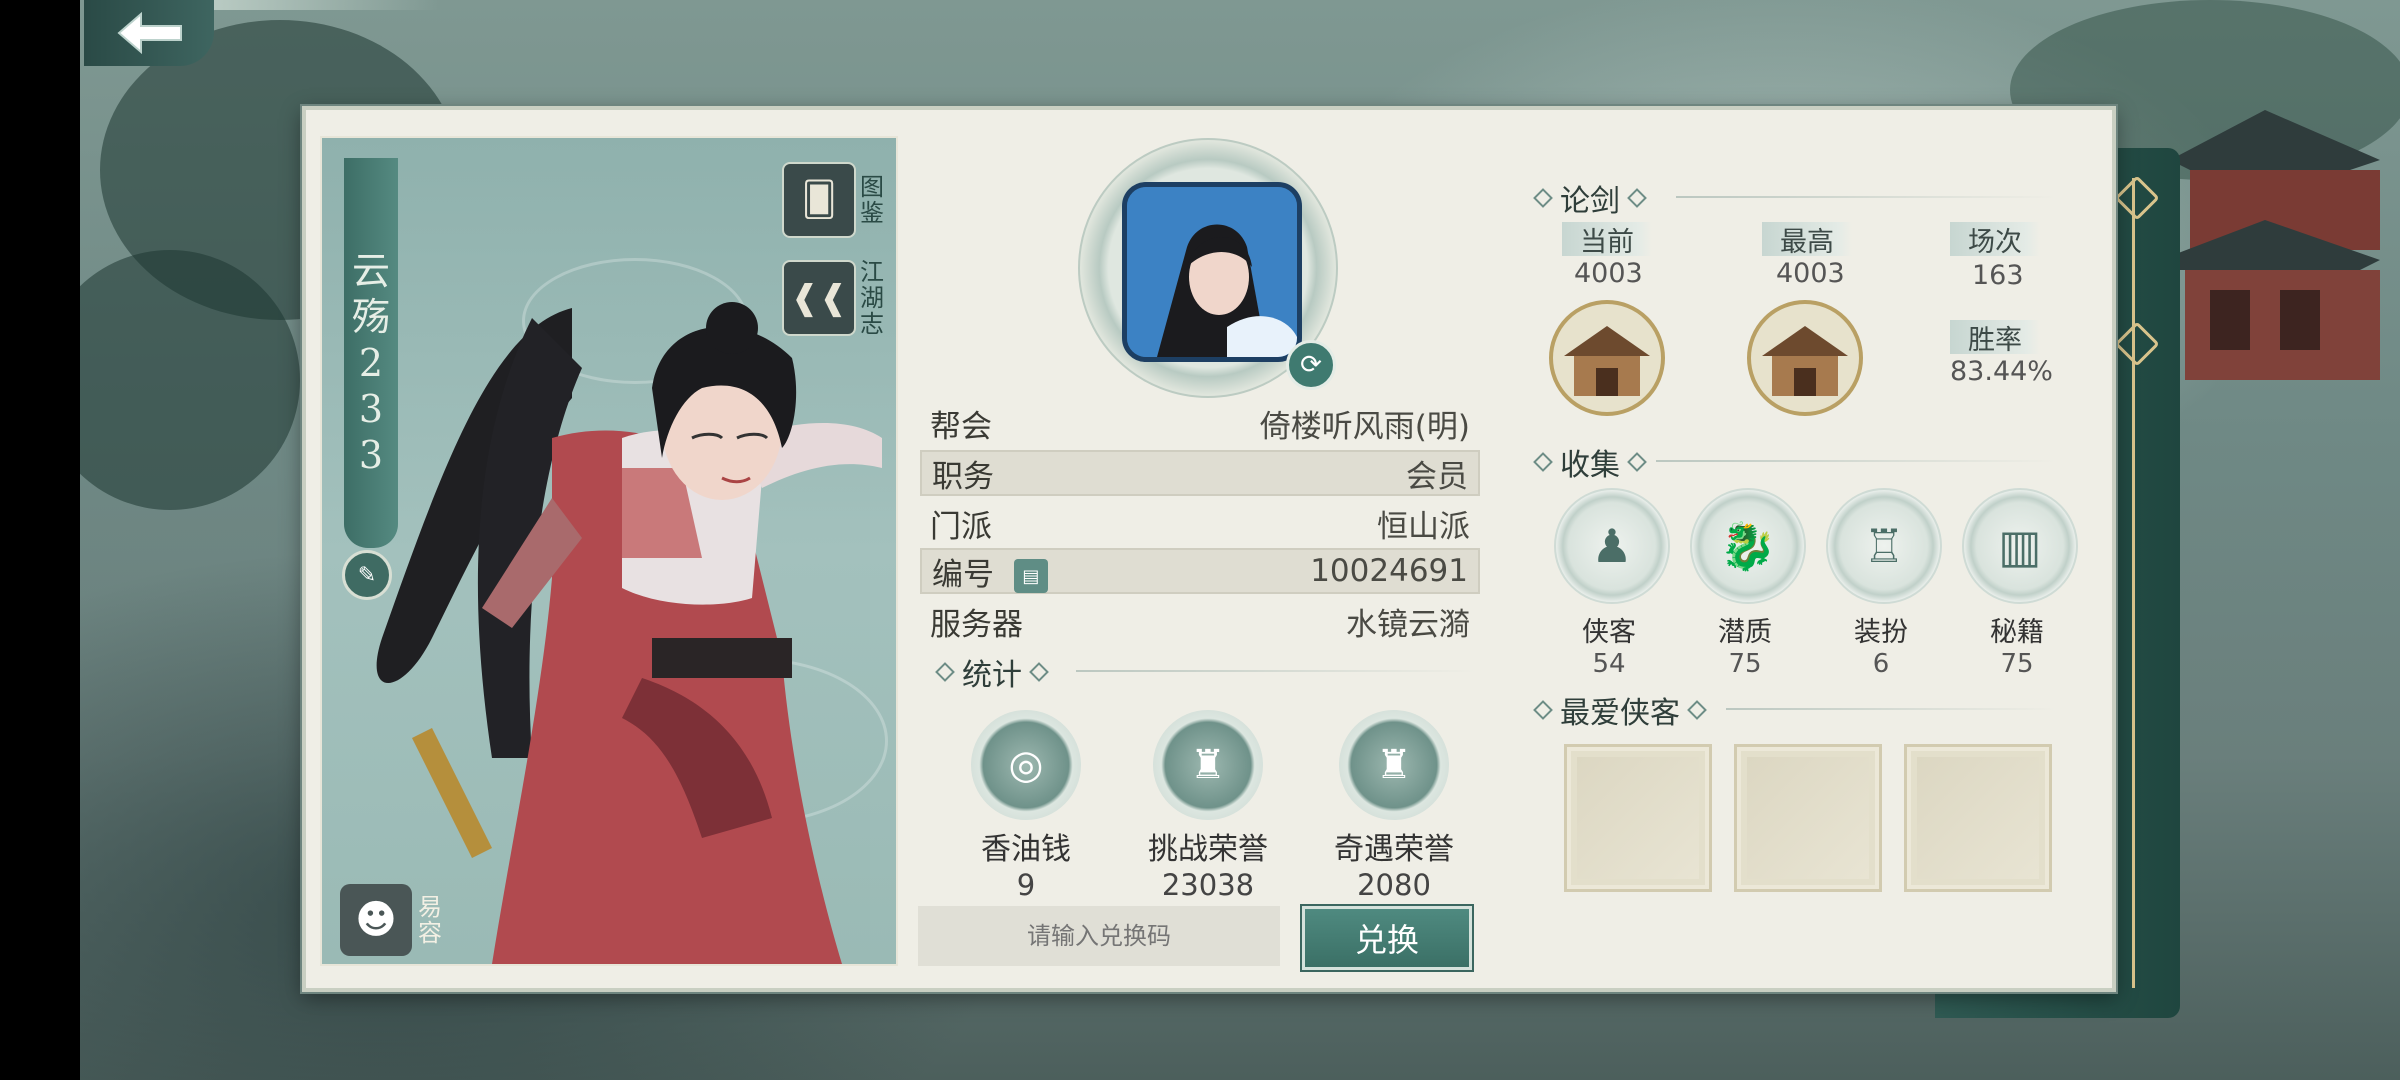  What do you see at coordinates (1995, 338) in the screenshot?
I see `duel-winrate-label: 胜率` at bounding box center [1995, 338].